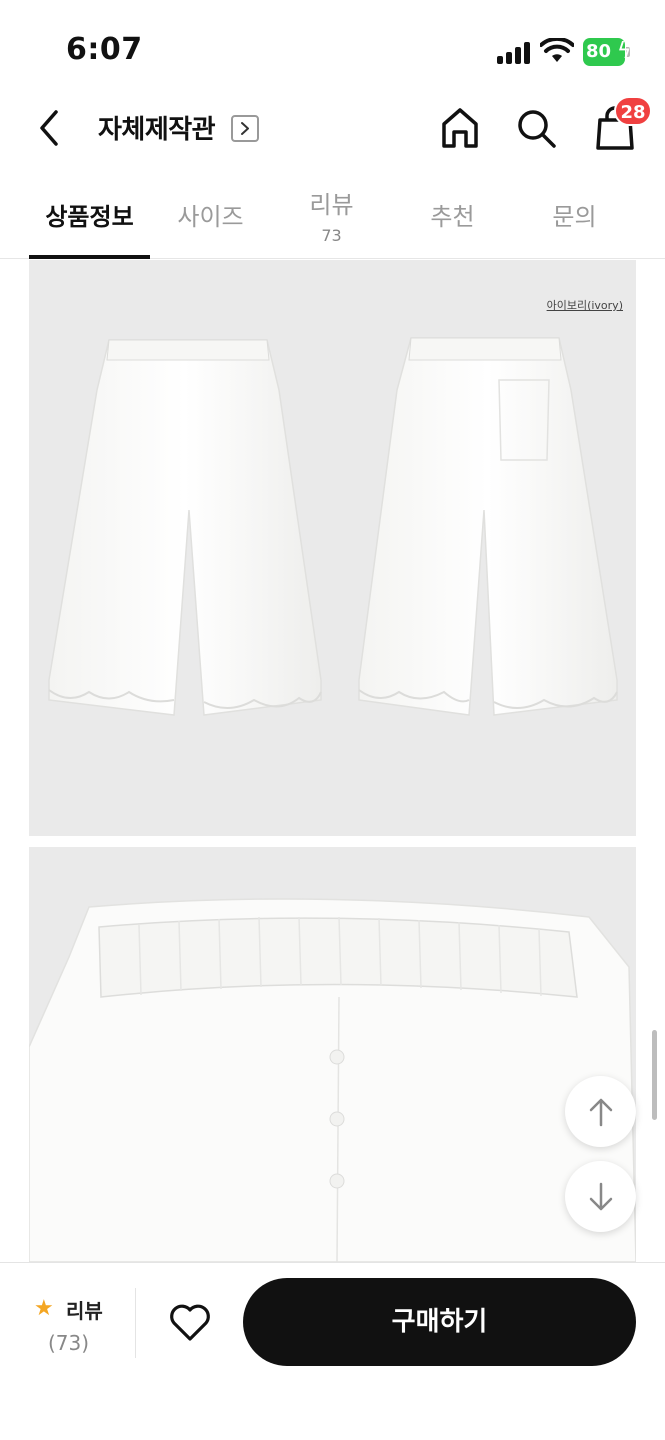 The height and width of the screenshot is (1440, 665). Describe the element at coordinates (157, 127) in the screenshot. I see `shop-title: 자체제작관` at that location.